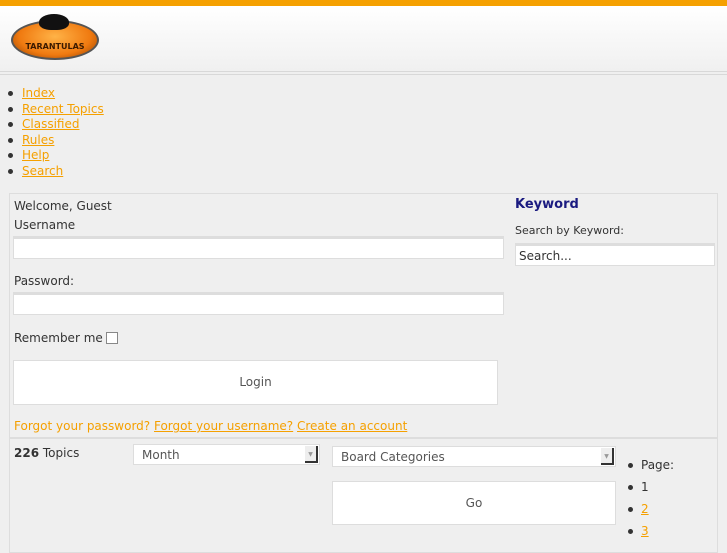 The height and width of the screenshot is (553, 727). I want to click on password-label: Password:, so click(44, 281).